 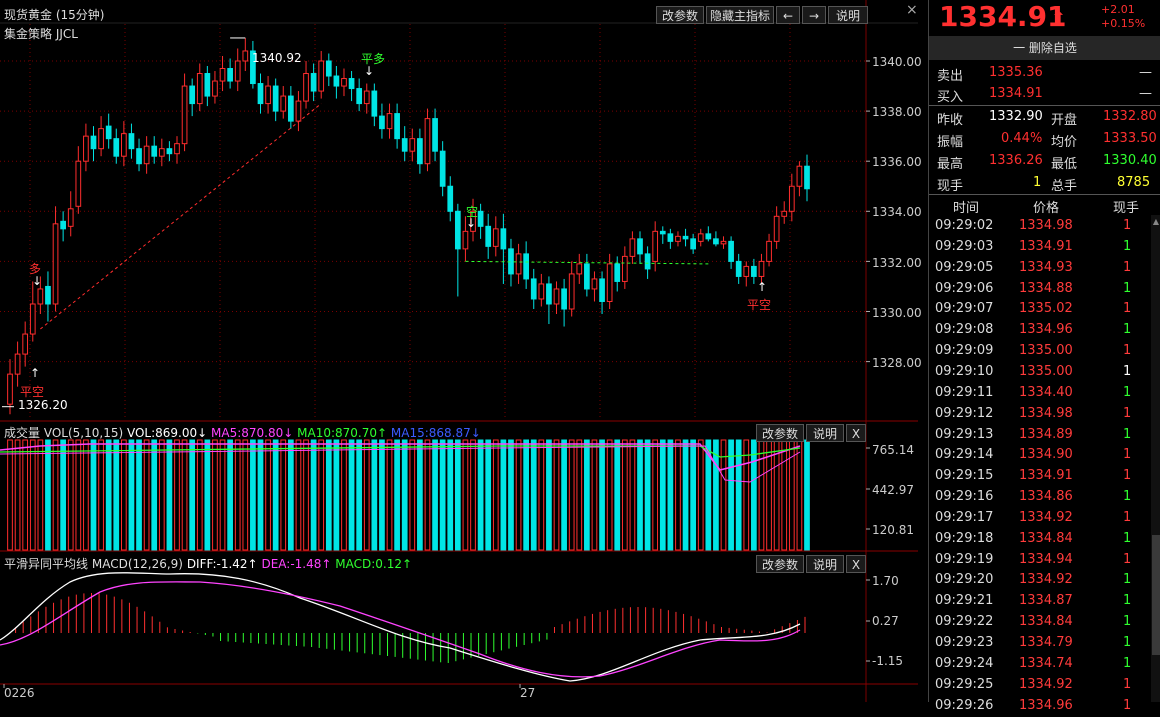 I want to click on scroll-up-icon: ▲, so click(x=1156, y=222).